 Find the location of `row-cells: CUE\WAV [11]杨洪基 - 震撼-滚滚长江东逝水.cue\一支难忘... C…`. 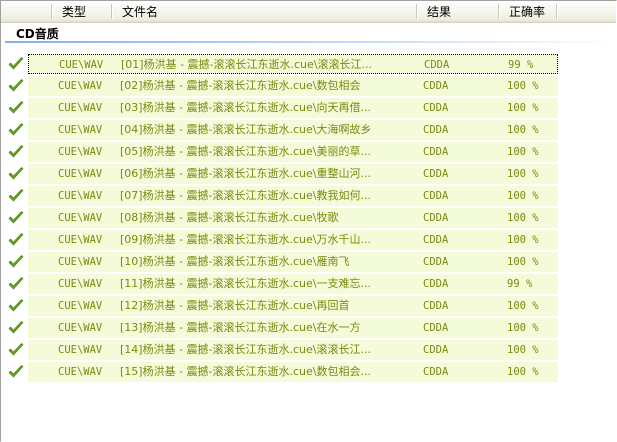

row-cells: CUE\WAV [11]杨洪基 - 震撼-滚滚长江东逝水.cue\一支难忘... C… is located at coordinates (293, 284).